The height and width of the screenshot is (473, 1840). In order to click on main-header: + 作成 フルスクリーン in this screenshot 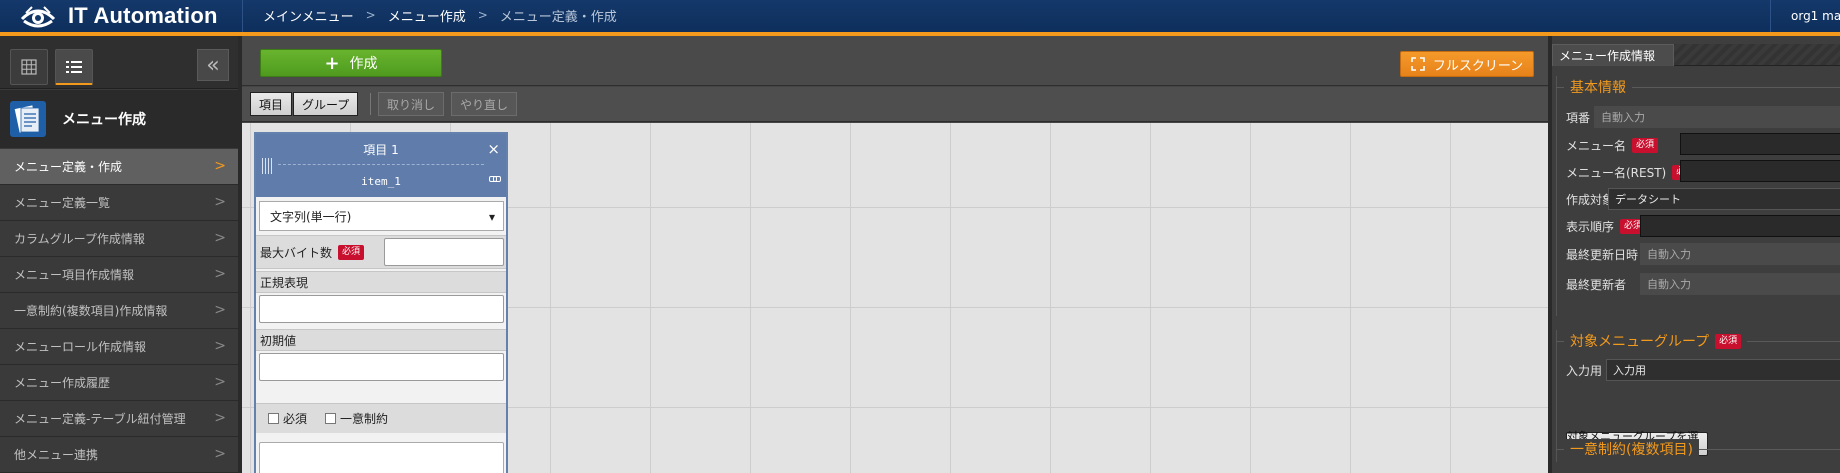, I will do `click(897, 61)`.